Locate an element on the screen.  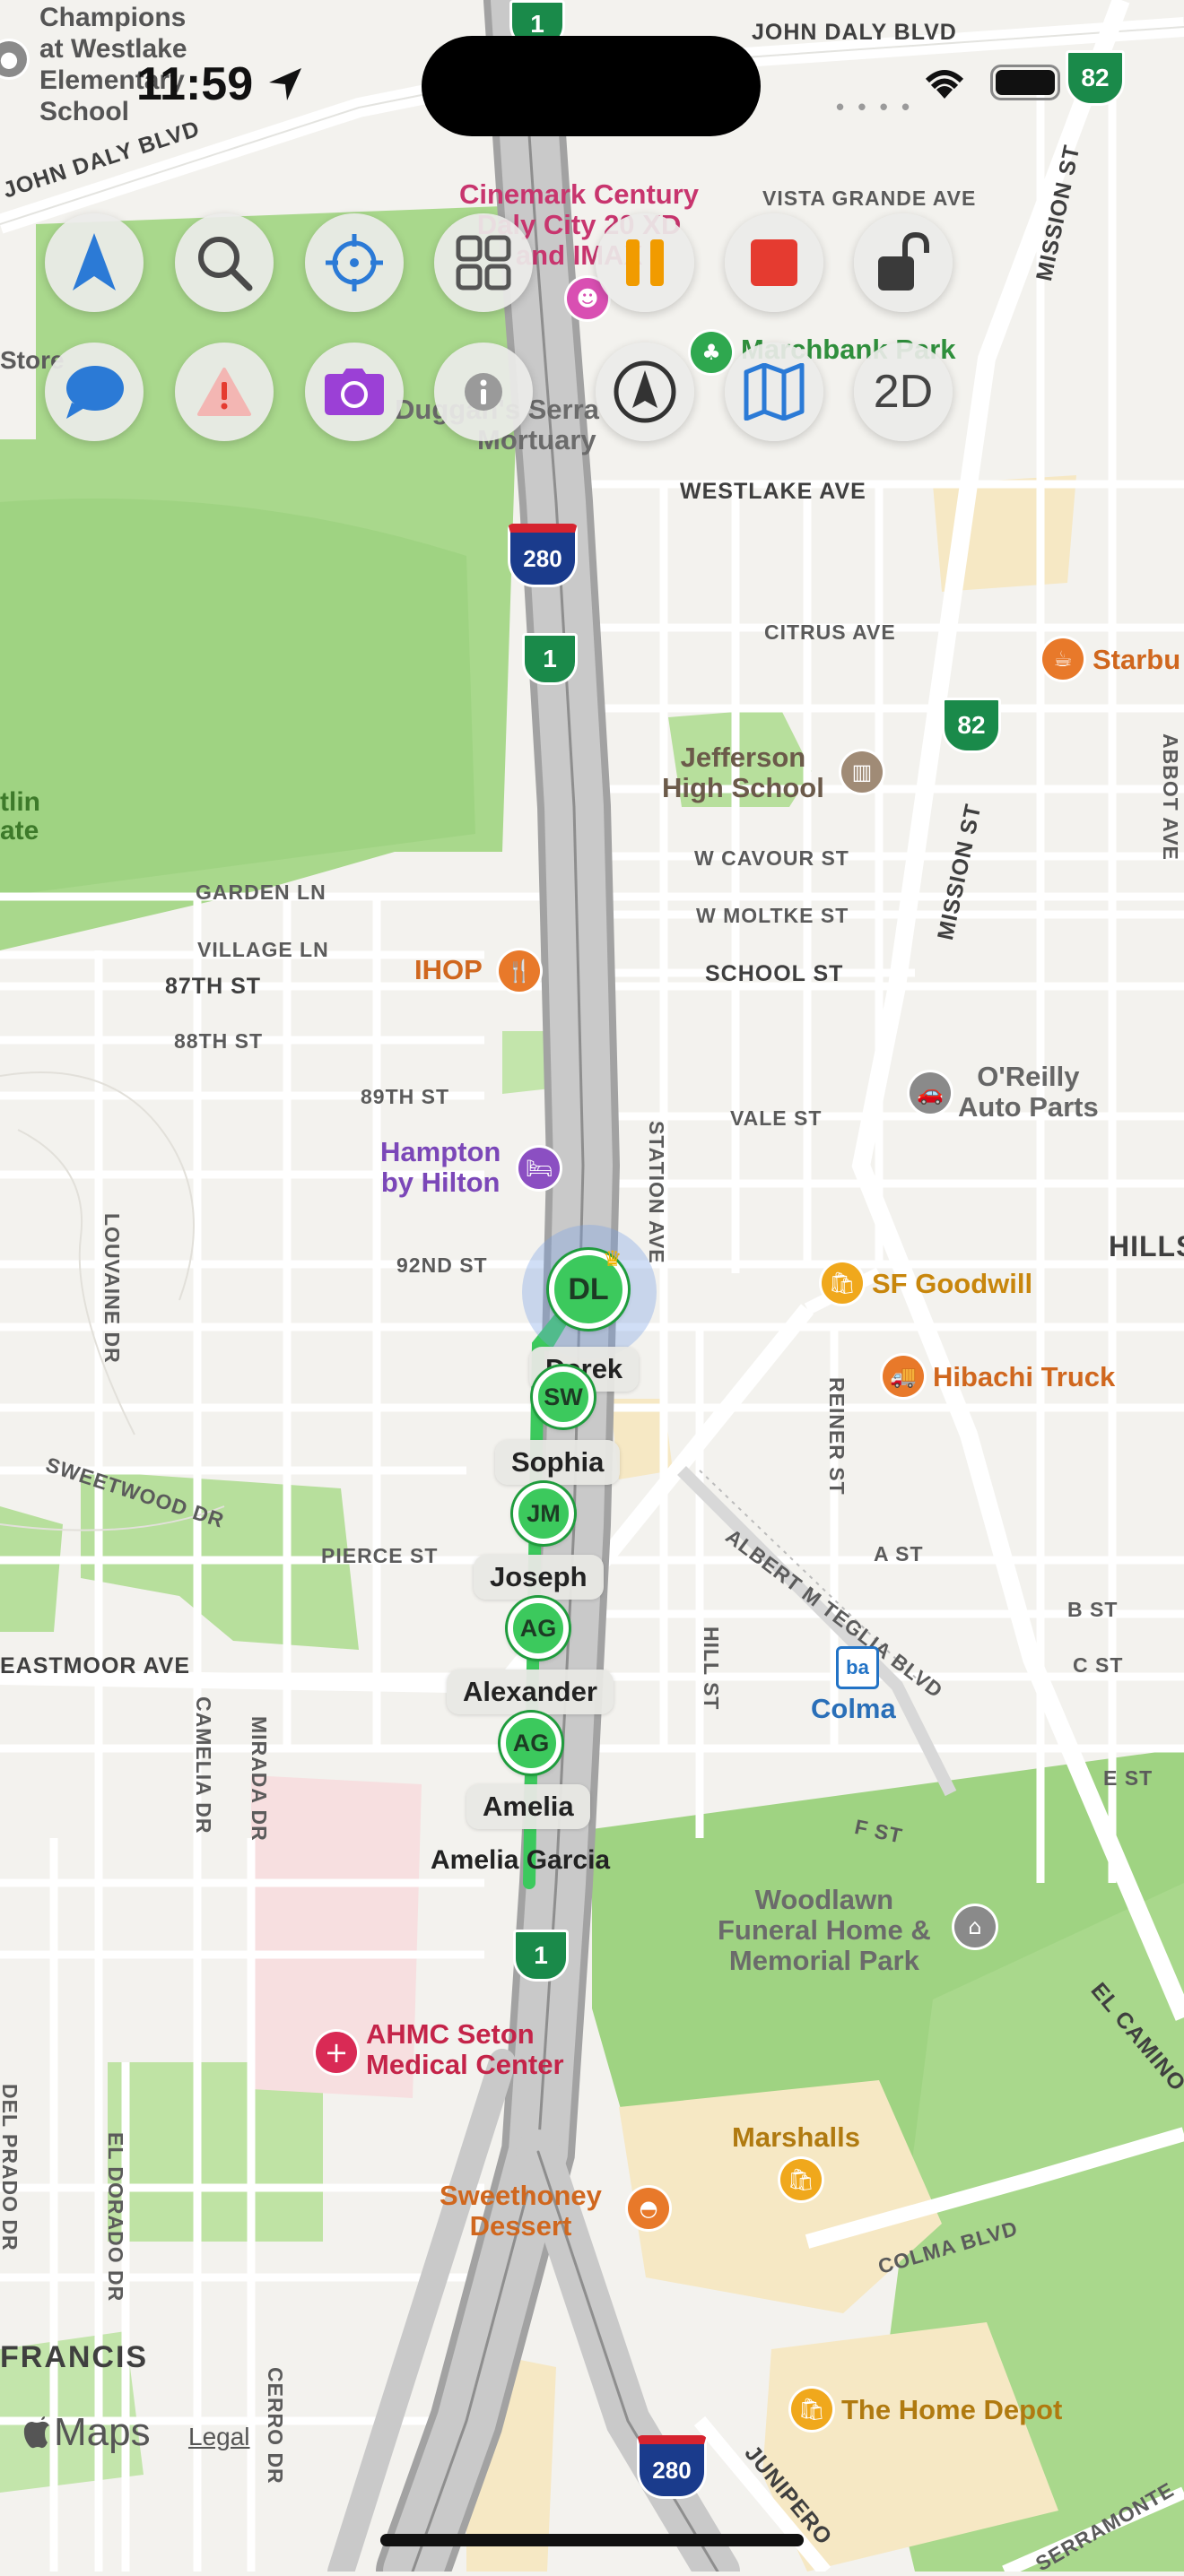
grid-icon is located at coordinates (483, 263).